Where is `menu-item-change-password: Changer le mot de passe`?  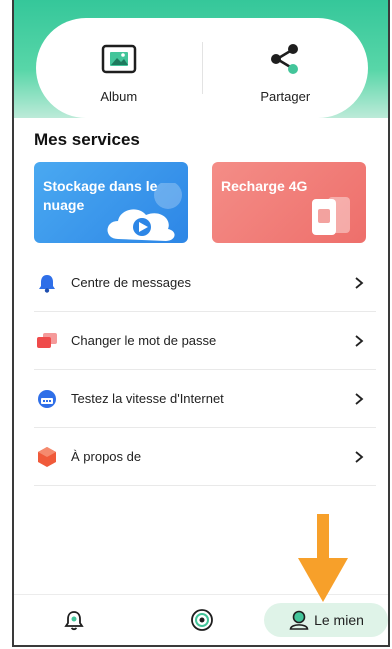 menu-item-change-password: Changer le mot de passe is located at coordinates (205, 341).